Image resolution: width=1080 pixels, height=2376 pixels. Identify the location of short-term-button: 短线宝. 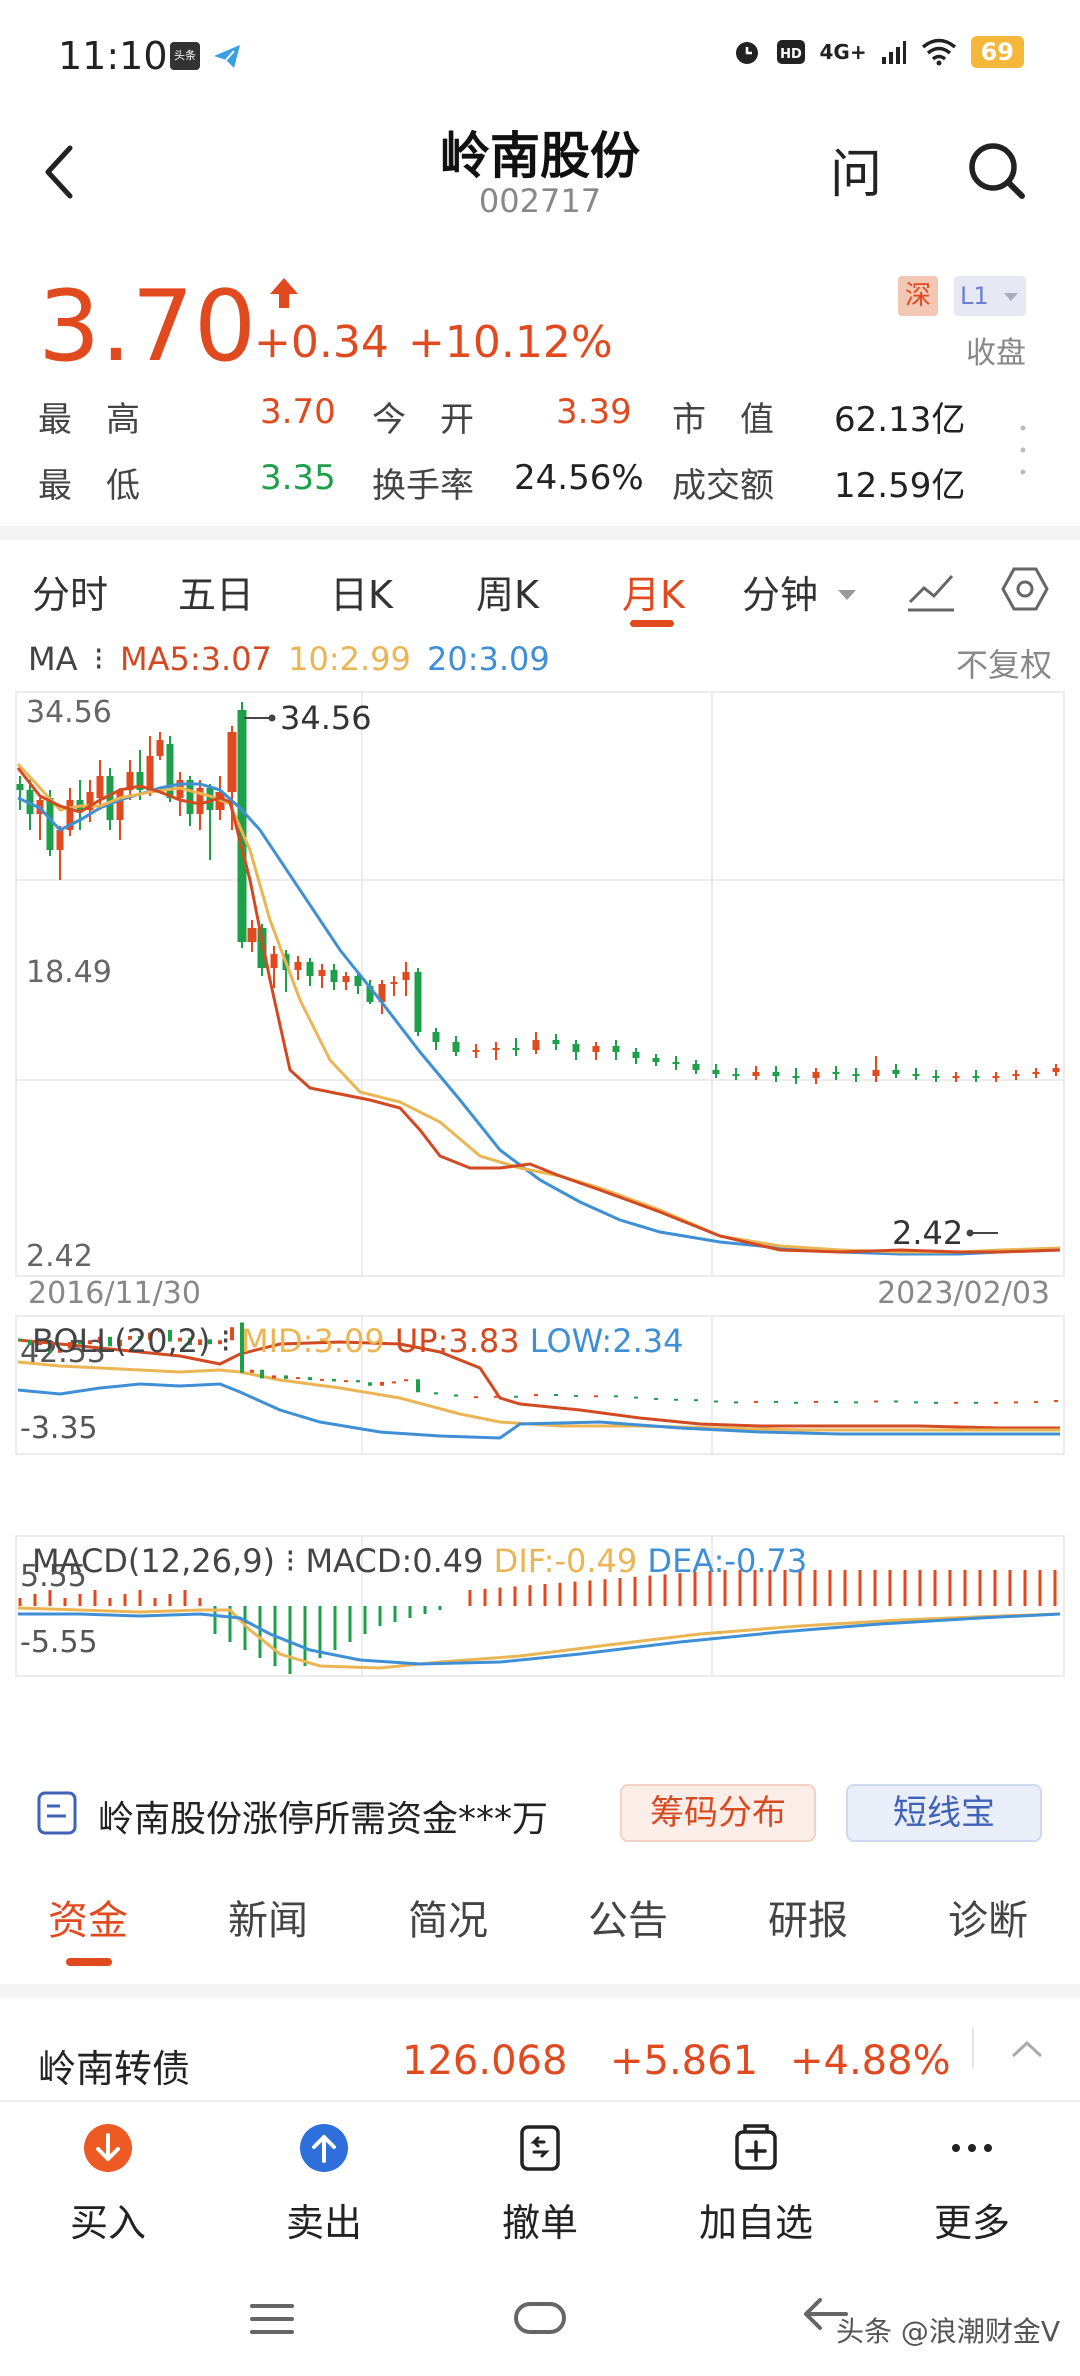
(944, 1813).